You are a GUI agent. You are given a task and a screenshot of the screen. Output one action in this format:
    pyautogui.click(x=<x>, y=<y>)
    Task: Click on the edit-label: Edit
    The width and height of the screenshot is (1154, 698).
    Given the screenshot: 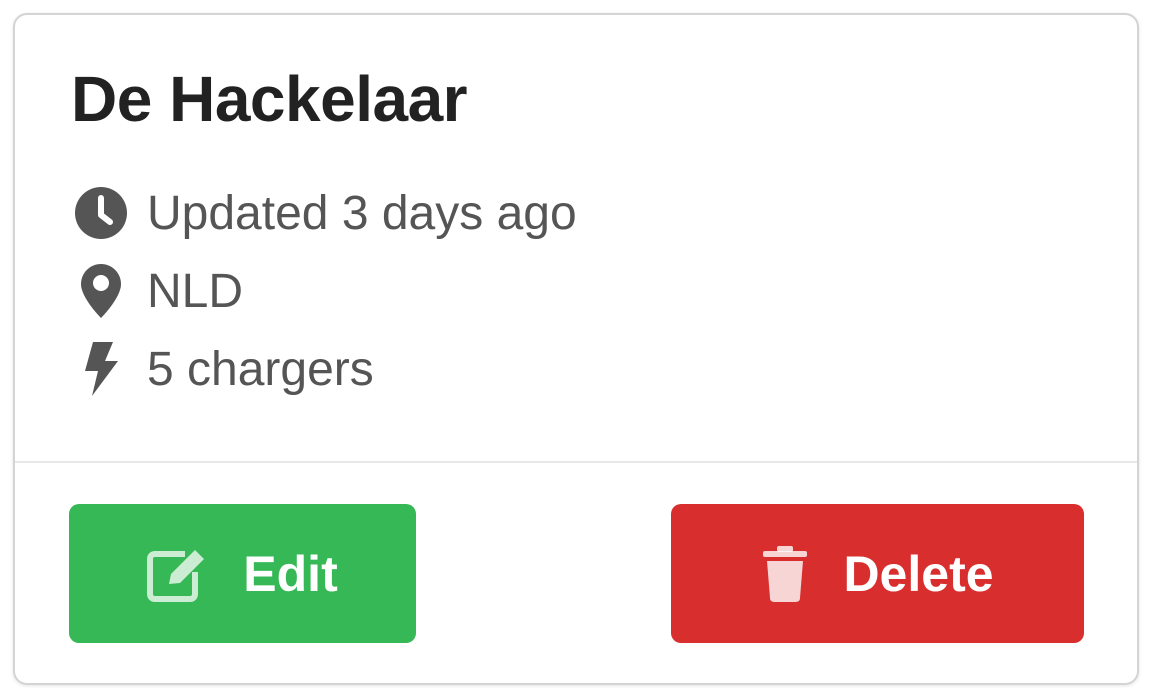 What is the action you would take?
    pyautogui.click(x=290, y=573)
    